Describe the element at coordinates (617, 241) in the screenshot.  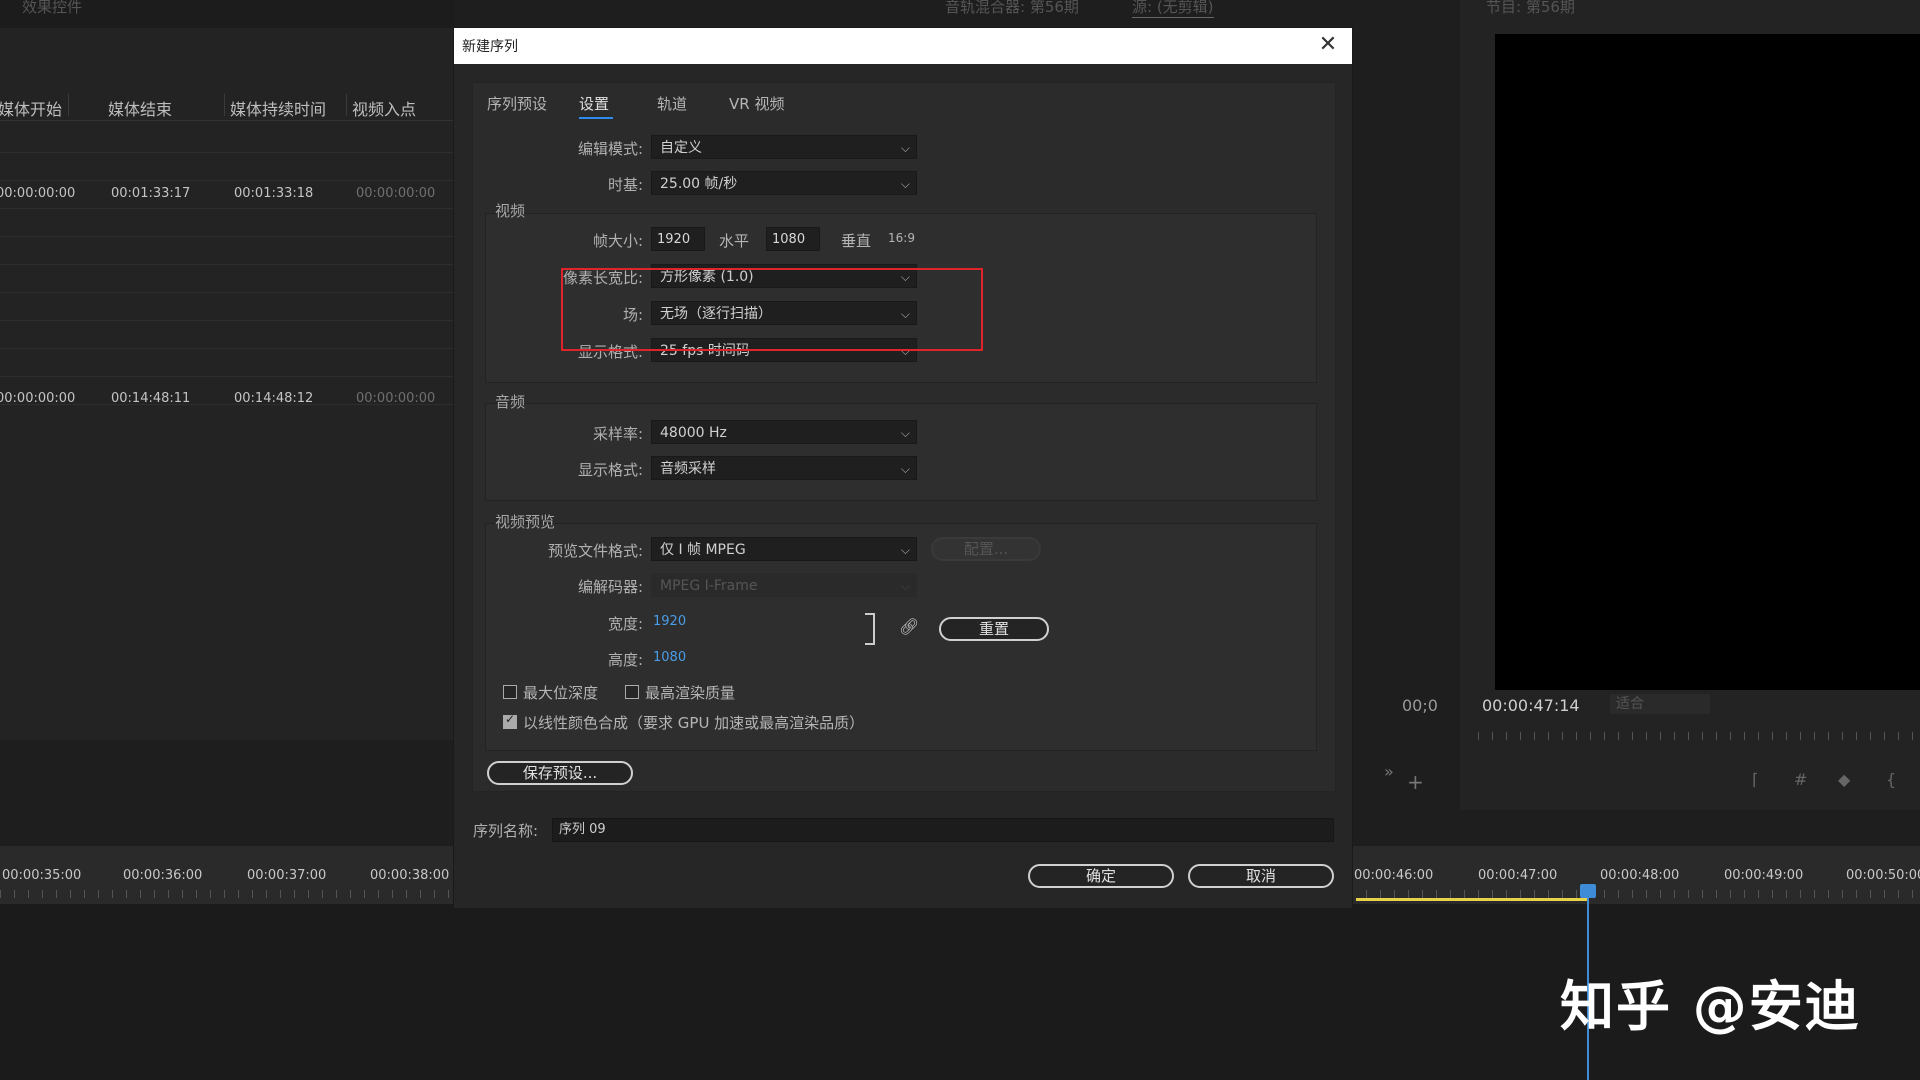
I see `frame-size-label: 帧大小:` at that location.